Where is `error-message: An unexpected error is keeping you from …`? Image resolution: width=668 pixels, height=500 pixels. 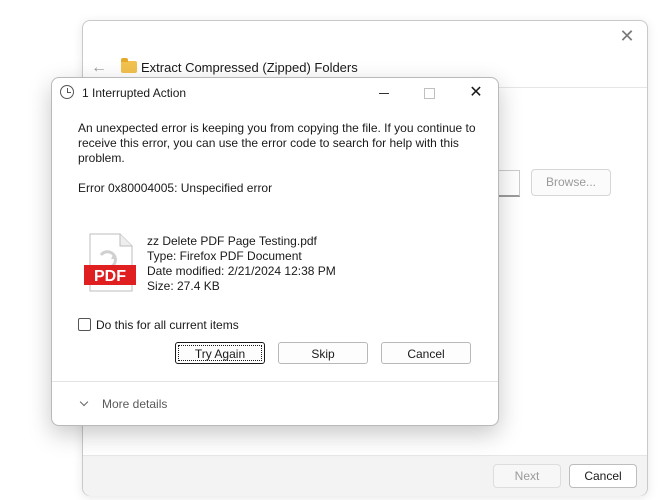 error-message: An unexpected error is keeping you from … is located at coordinates (277, 143).